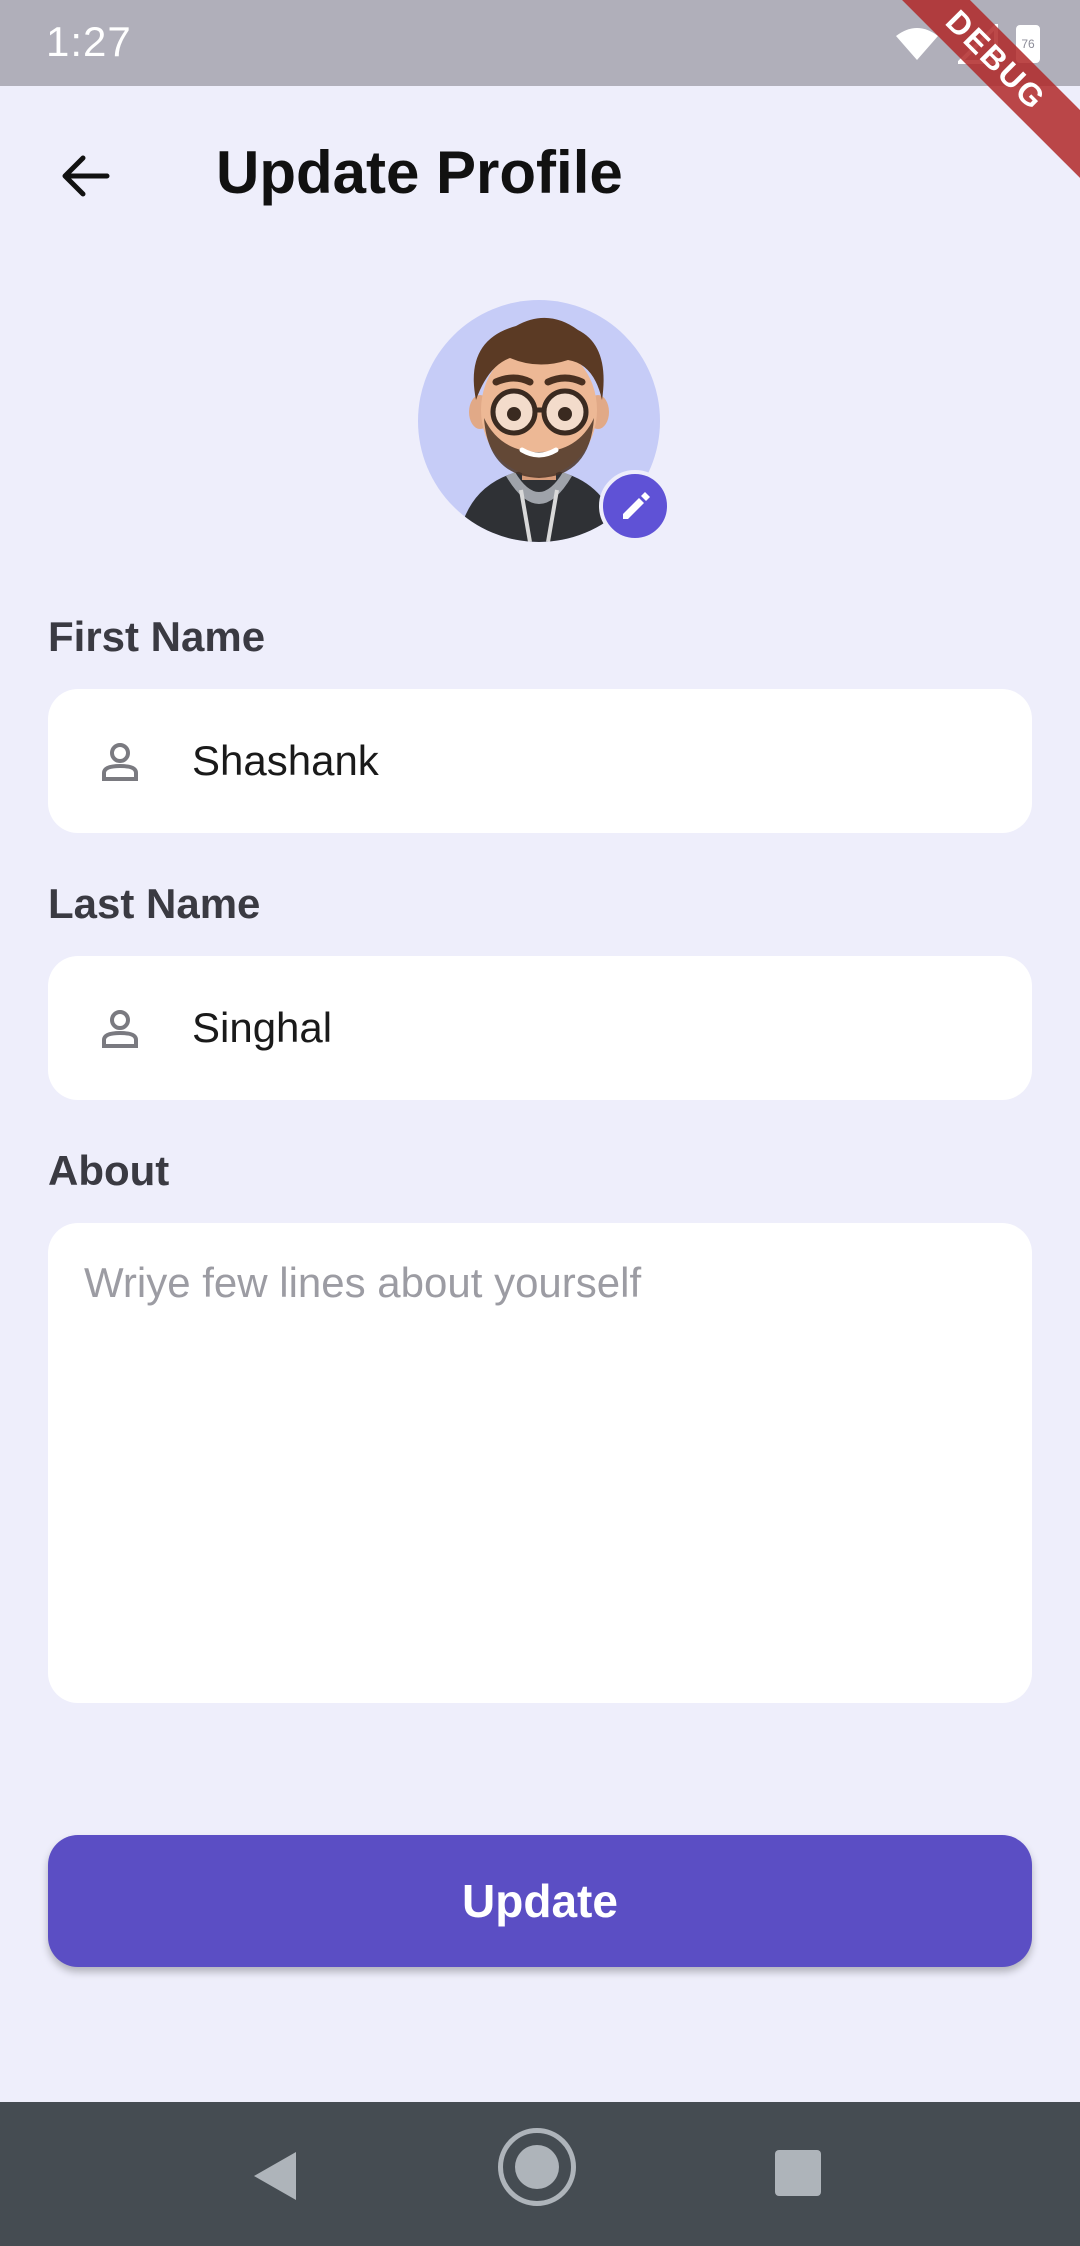 Image resolution: width=1080 pixels, height=2246 pixels. I want to click on edit-avatar-button, so click(635, 506).